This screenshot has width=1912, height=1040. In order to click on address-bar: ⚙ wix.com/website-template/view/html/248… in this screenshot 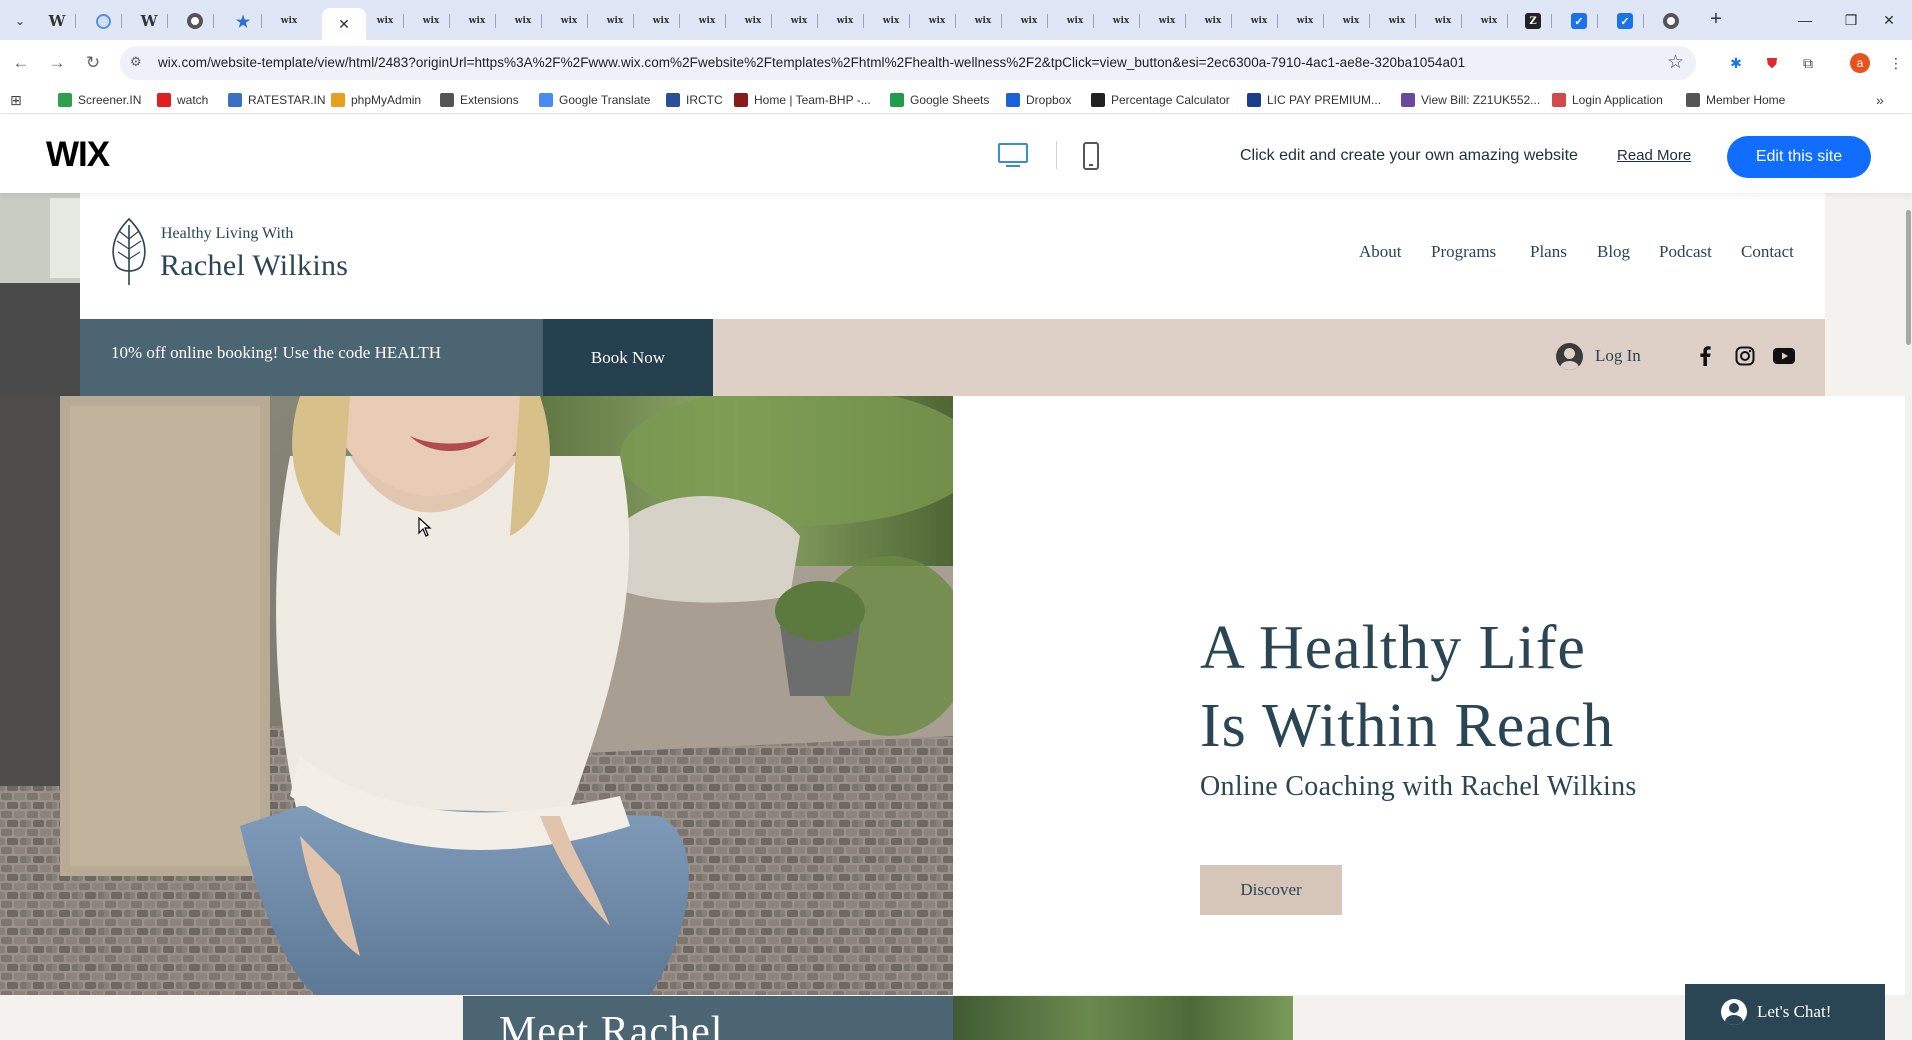, I will do `click(908, 63)`.